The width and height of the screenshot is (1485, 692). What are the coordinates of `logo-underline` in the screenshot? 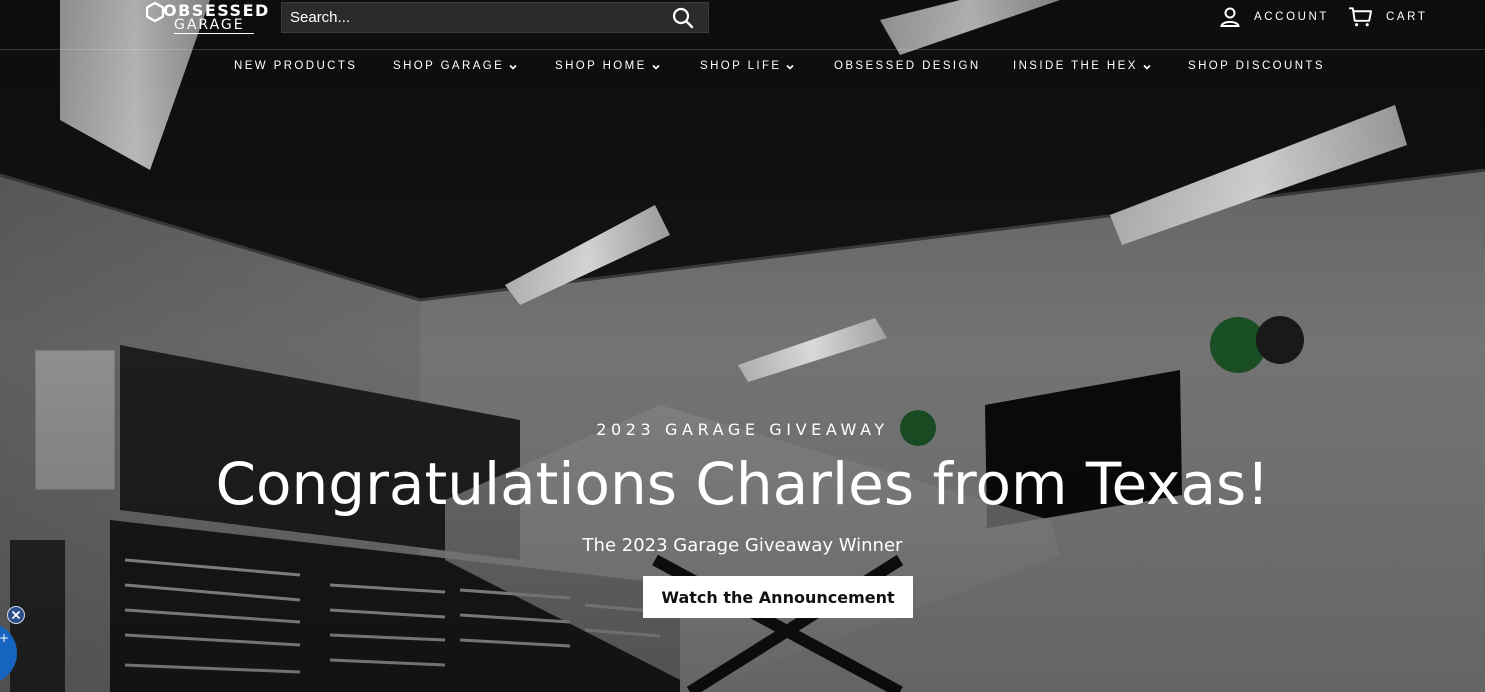 It's located at (214, 33).